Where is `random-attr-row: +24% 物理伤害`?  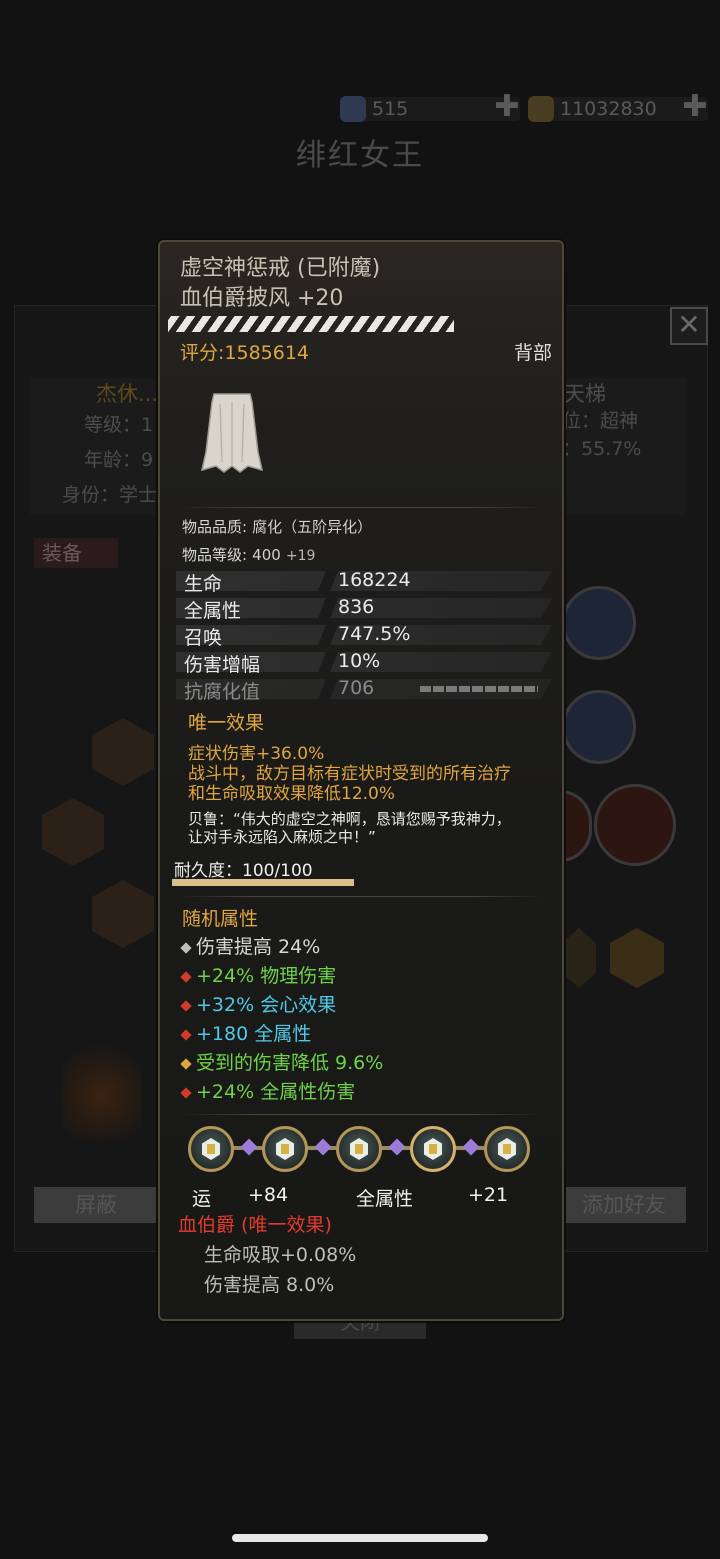
random-attr-row: +24% 物理伤害 is located at coordinates (258, 974).